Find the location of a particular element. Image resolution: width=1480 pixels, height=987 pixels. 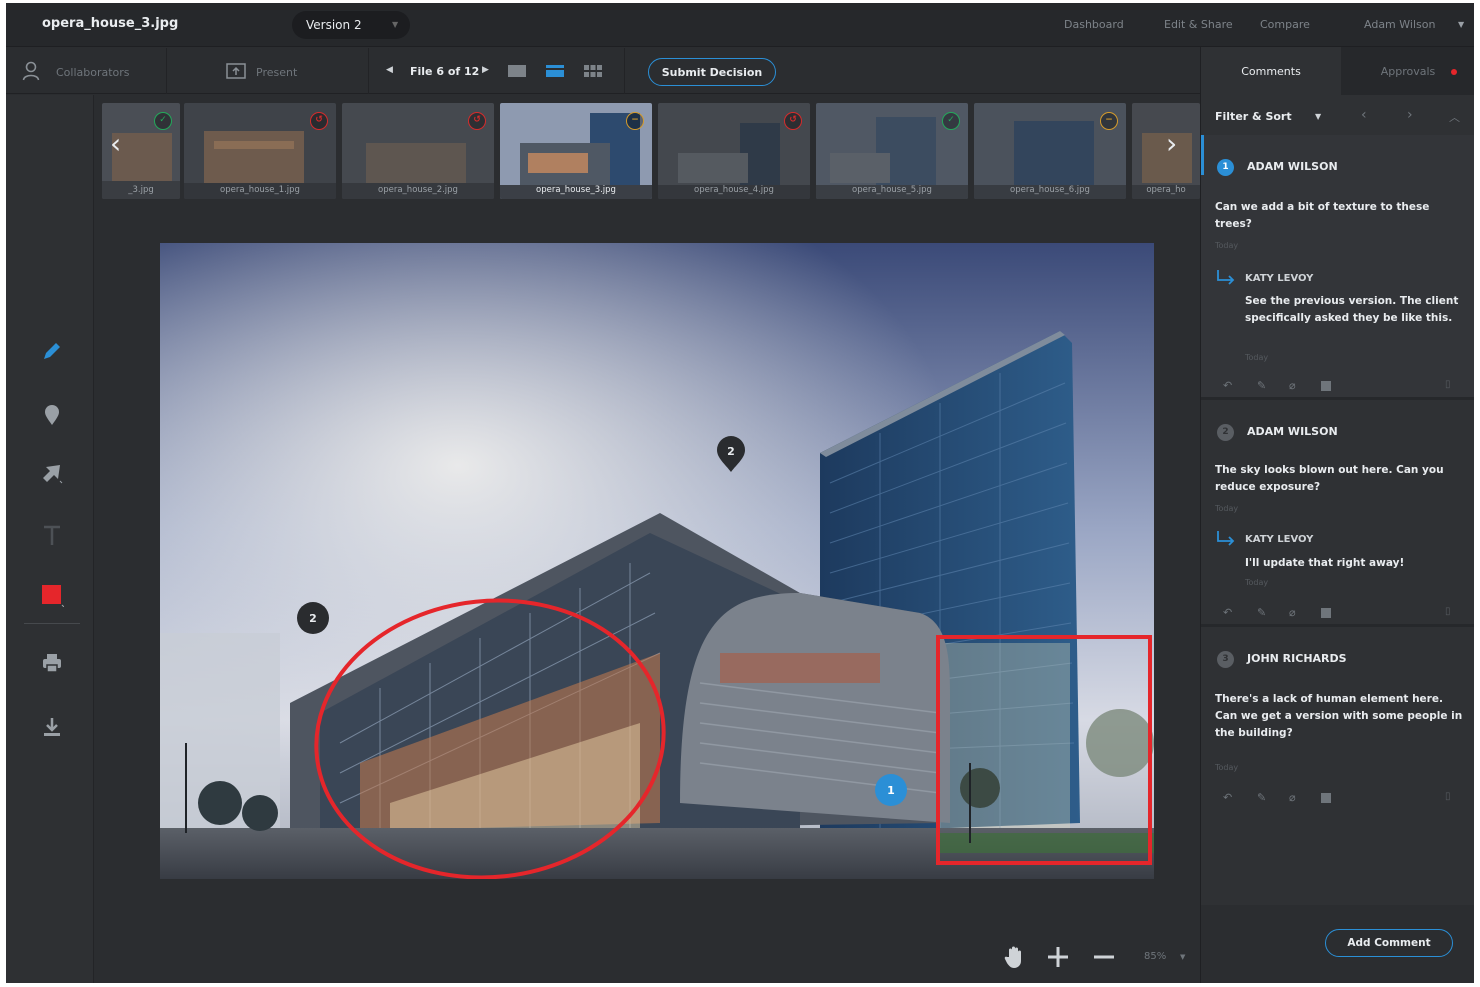

rejected-status-icon: ↺ is located at coordinates (793, 121).